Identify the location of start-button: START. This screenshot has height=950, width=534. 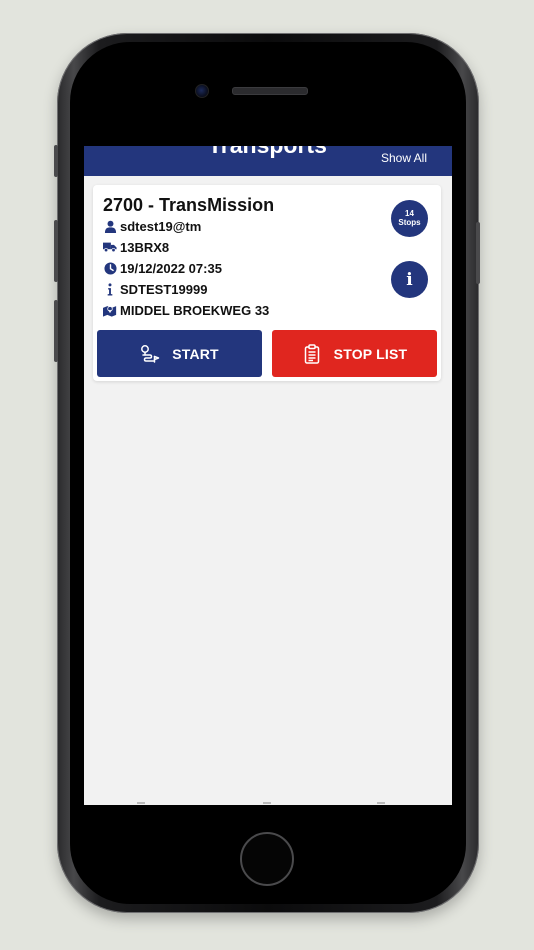
(179, 353).